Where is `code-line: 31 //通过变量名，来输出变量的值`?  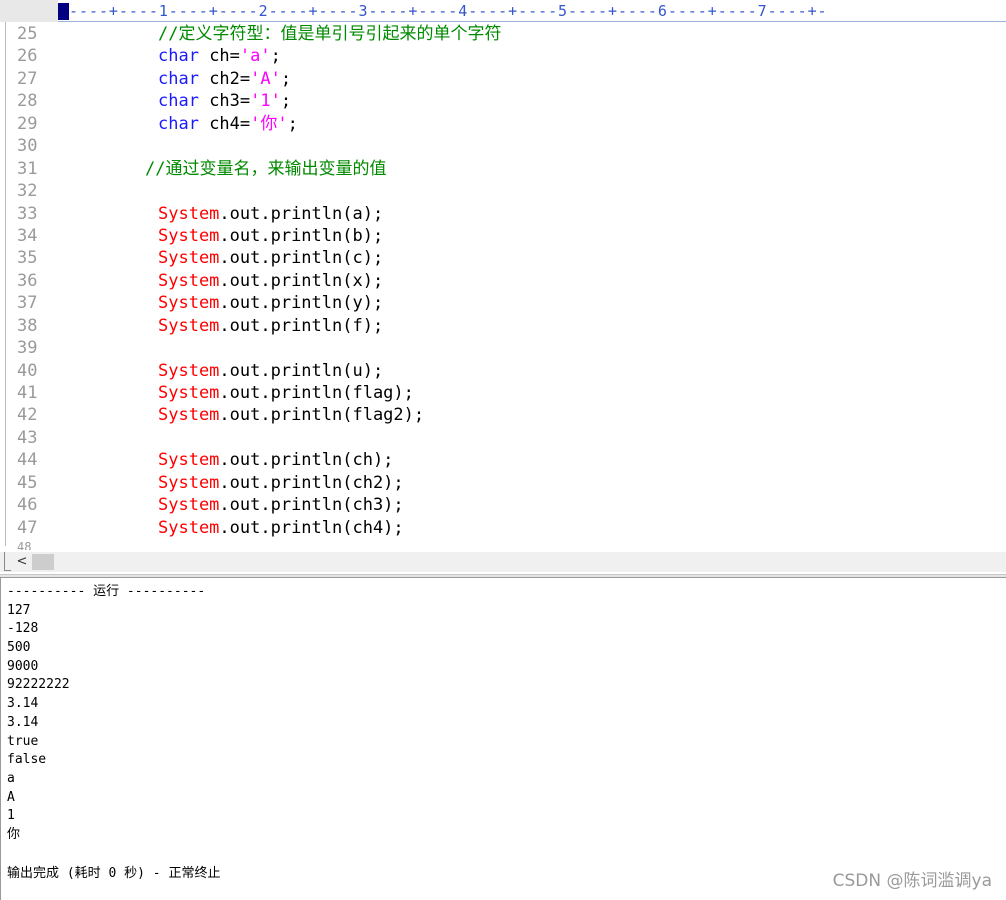
code-line: 31 //通过变量名，来输出变量的值 is located at coordinates (503, 169).